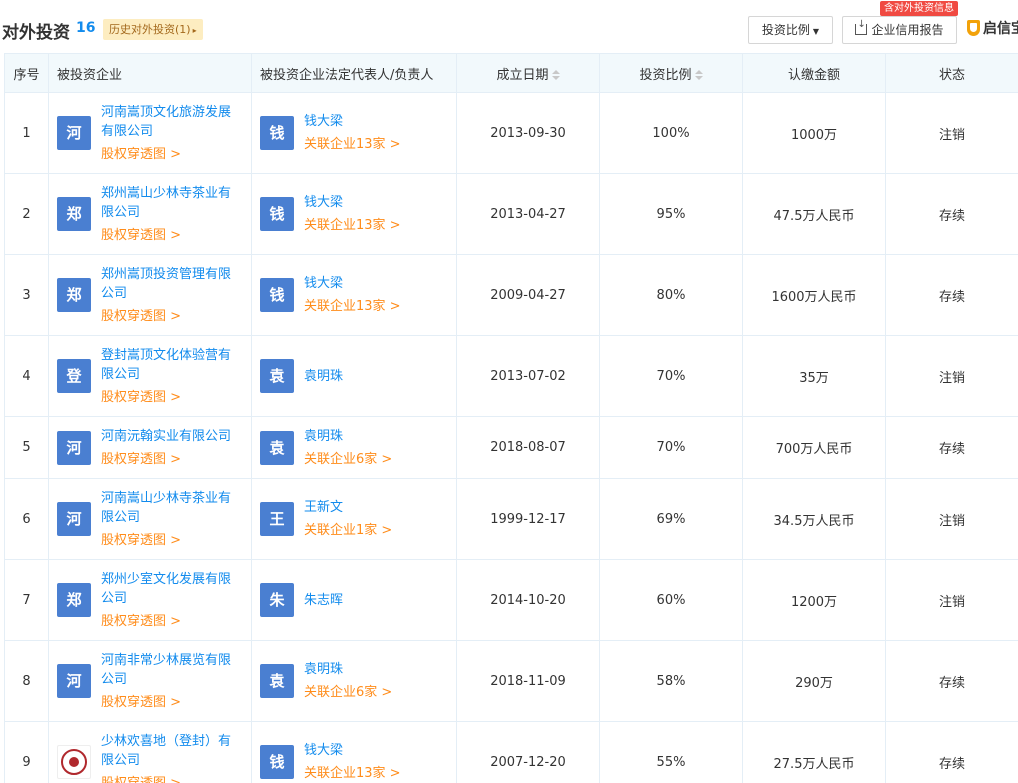 The width and height of the screenshot is (1018, 783). What do you see at coordinates (172, 122) in the screenshot?
I see `company-name-link: 河南嵩顶文化旅游发展有限公司` at bounding box center [172, 122].